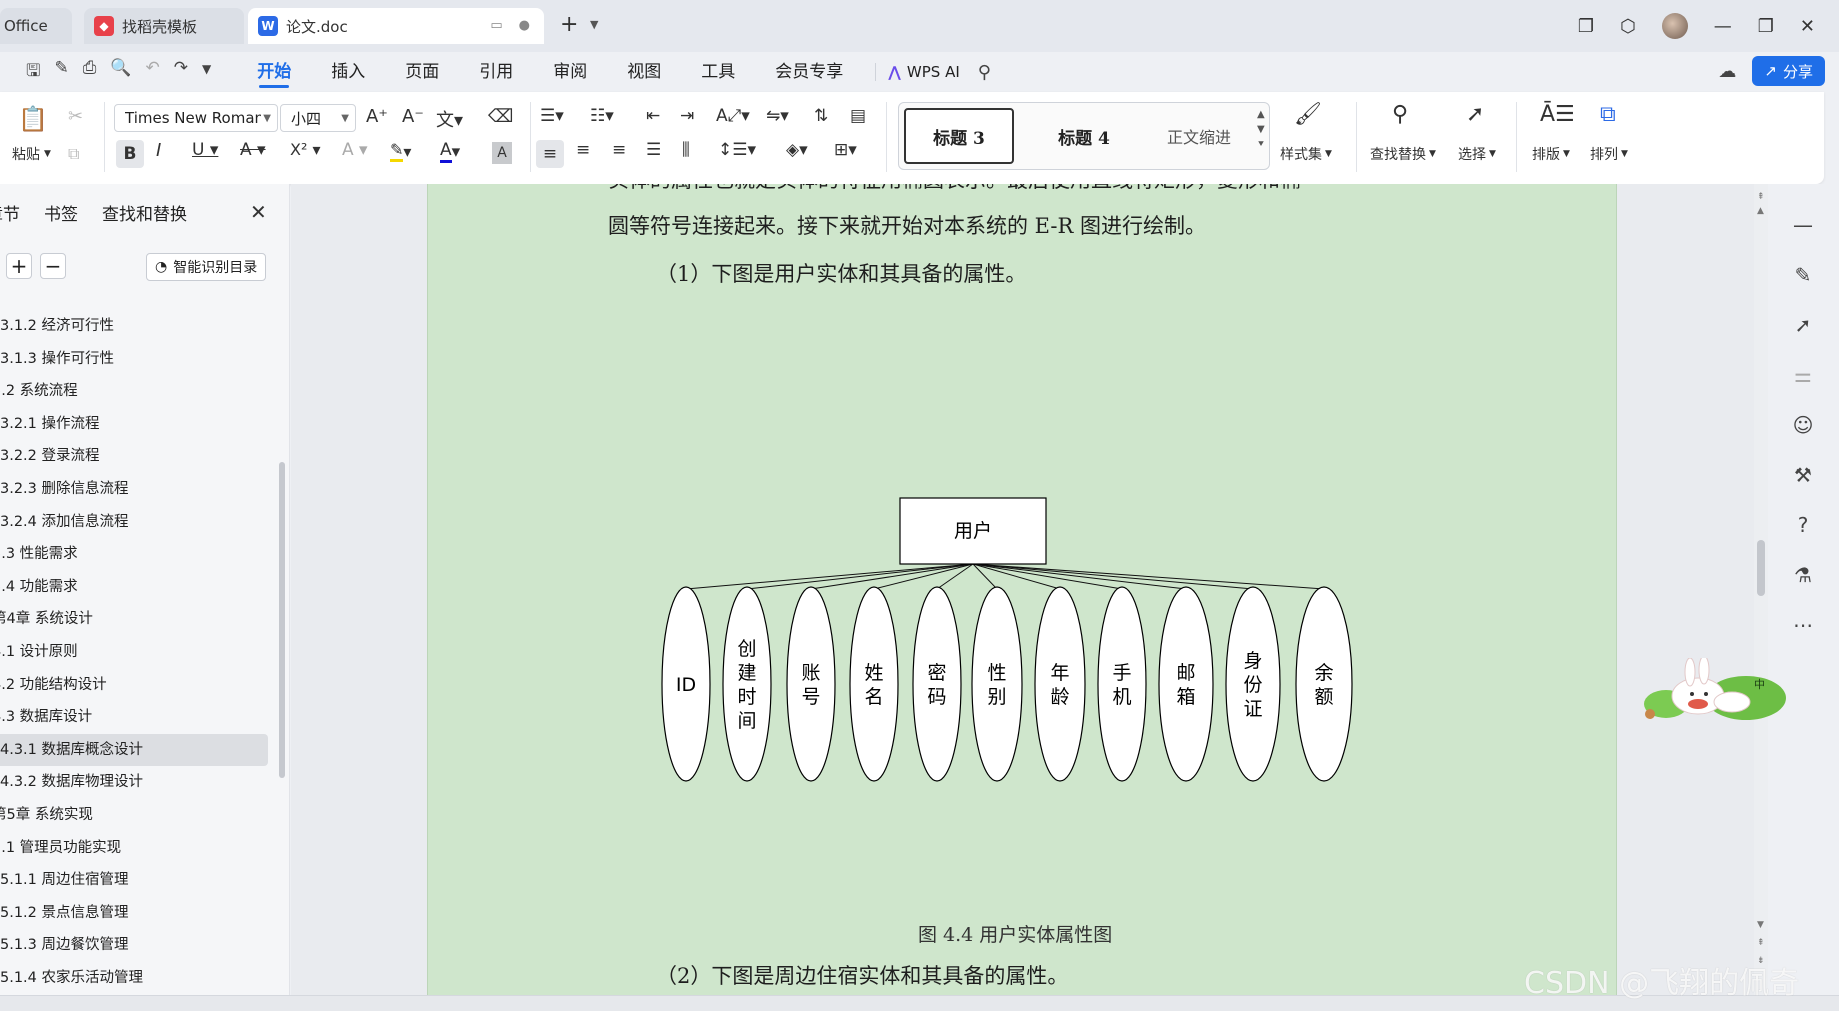 The image size is (1839, 1011). What do you see at coordinates (500, 116) in the screenshot?
I see `clear-format-icon: ⌫` at bounding box center [500, 116].